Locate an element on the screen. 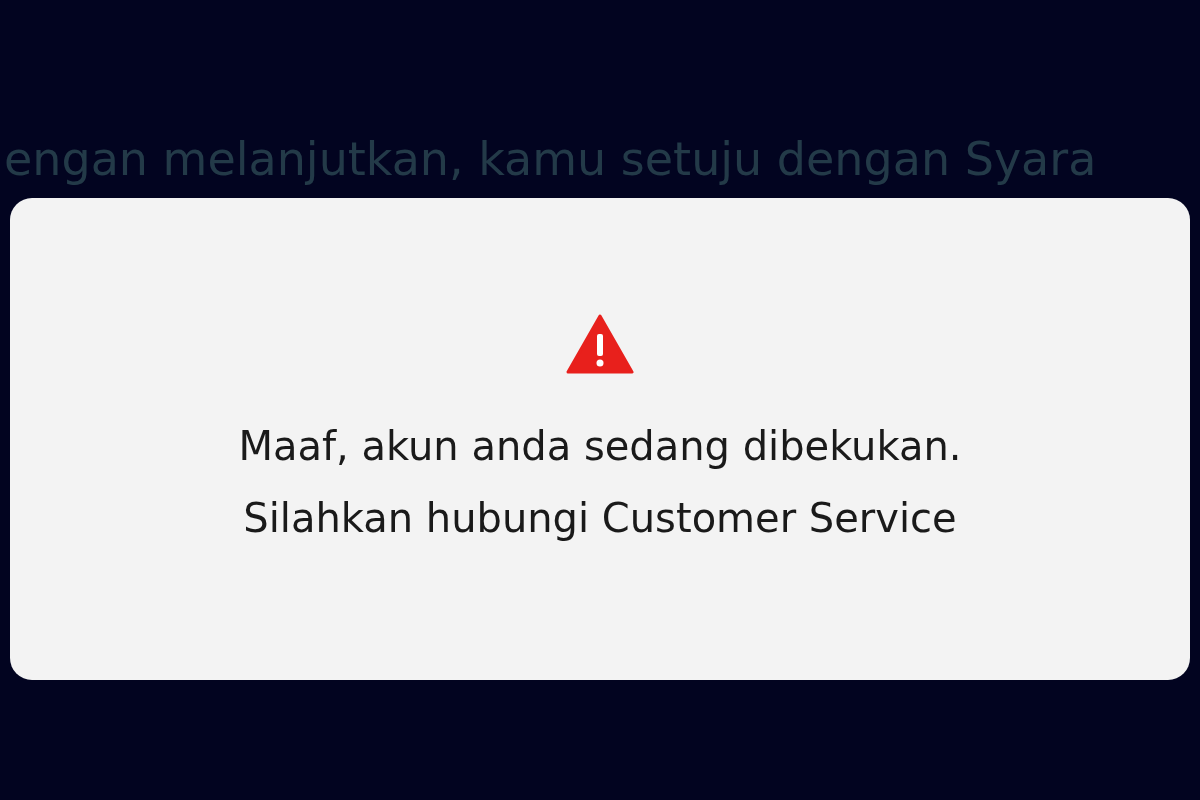  message-text: Silahkan hubungi Customer Service is located at coordinates (600, 518).